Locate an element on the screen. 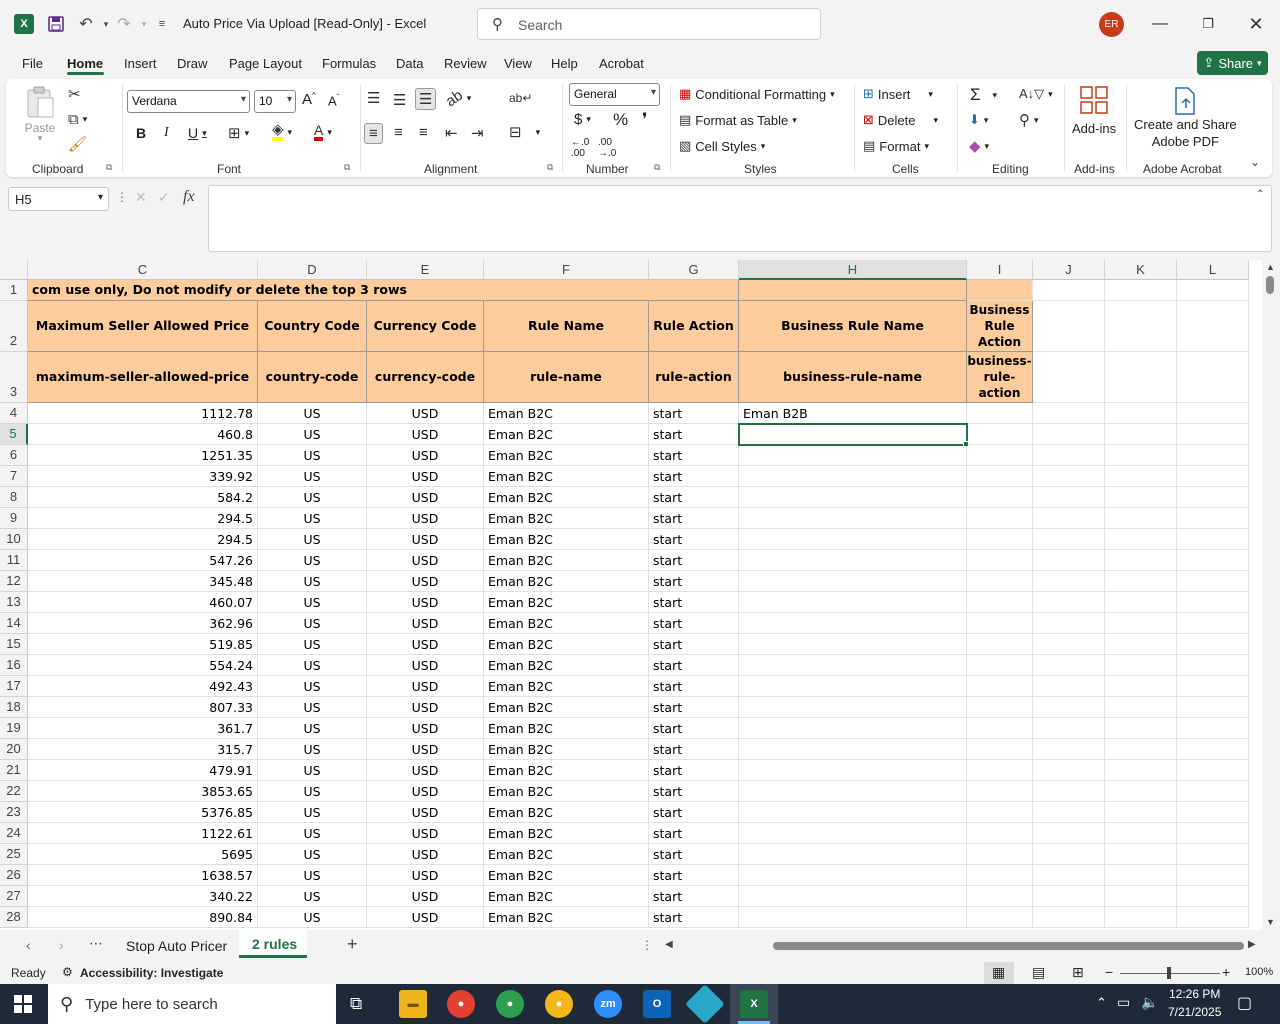  tab-insert: Insert is located at coordinates (140, 63).